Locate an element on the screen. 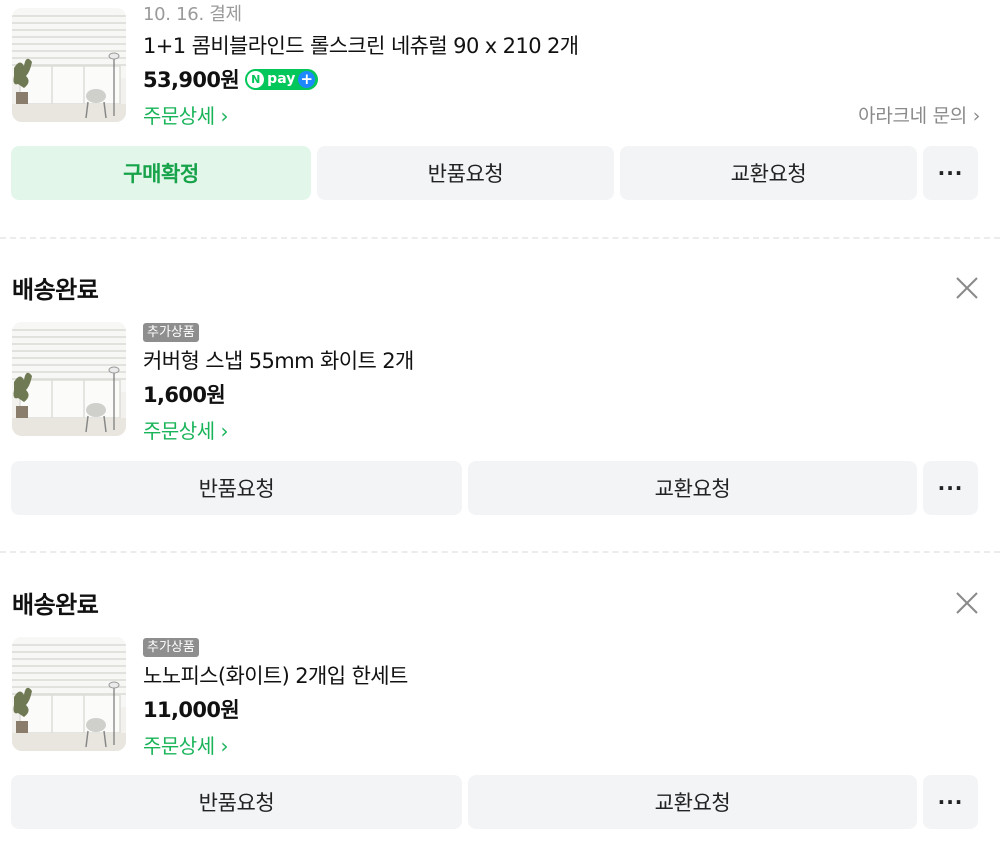  product-price: 1,600원 is located at coordinates (184, 395).